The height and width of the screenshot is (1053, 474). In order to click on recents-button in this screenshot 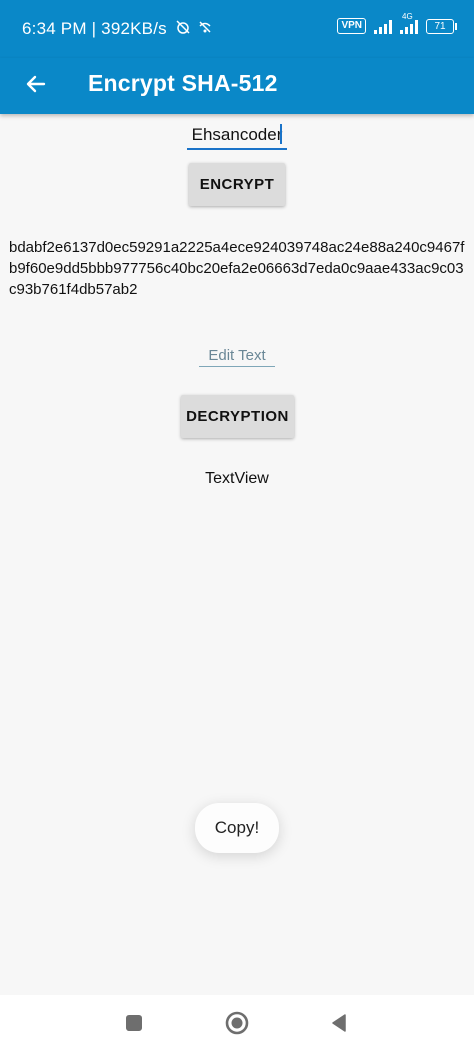, I will do `click(134, 1025)`.